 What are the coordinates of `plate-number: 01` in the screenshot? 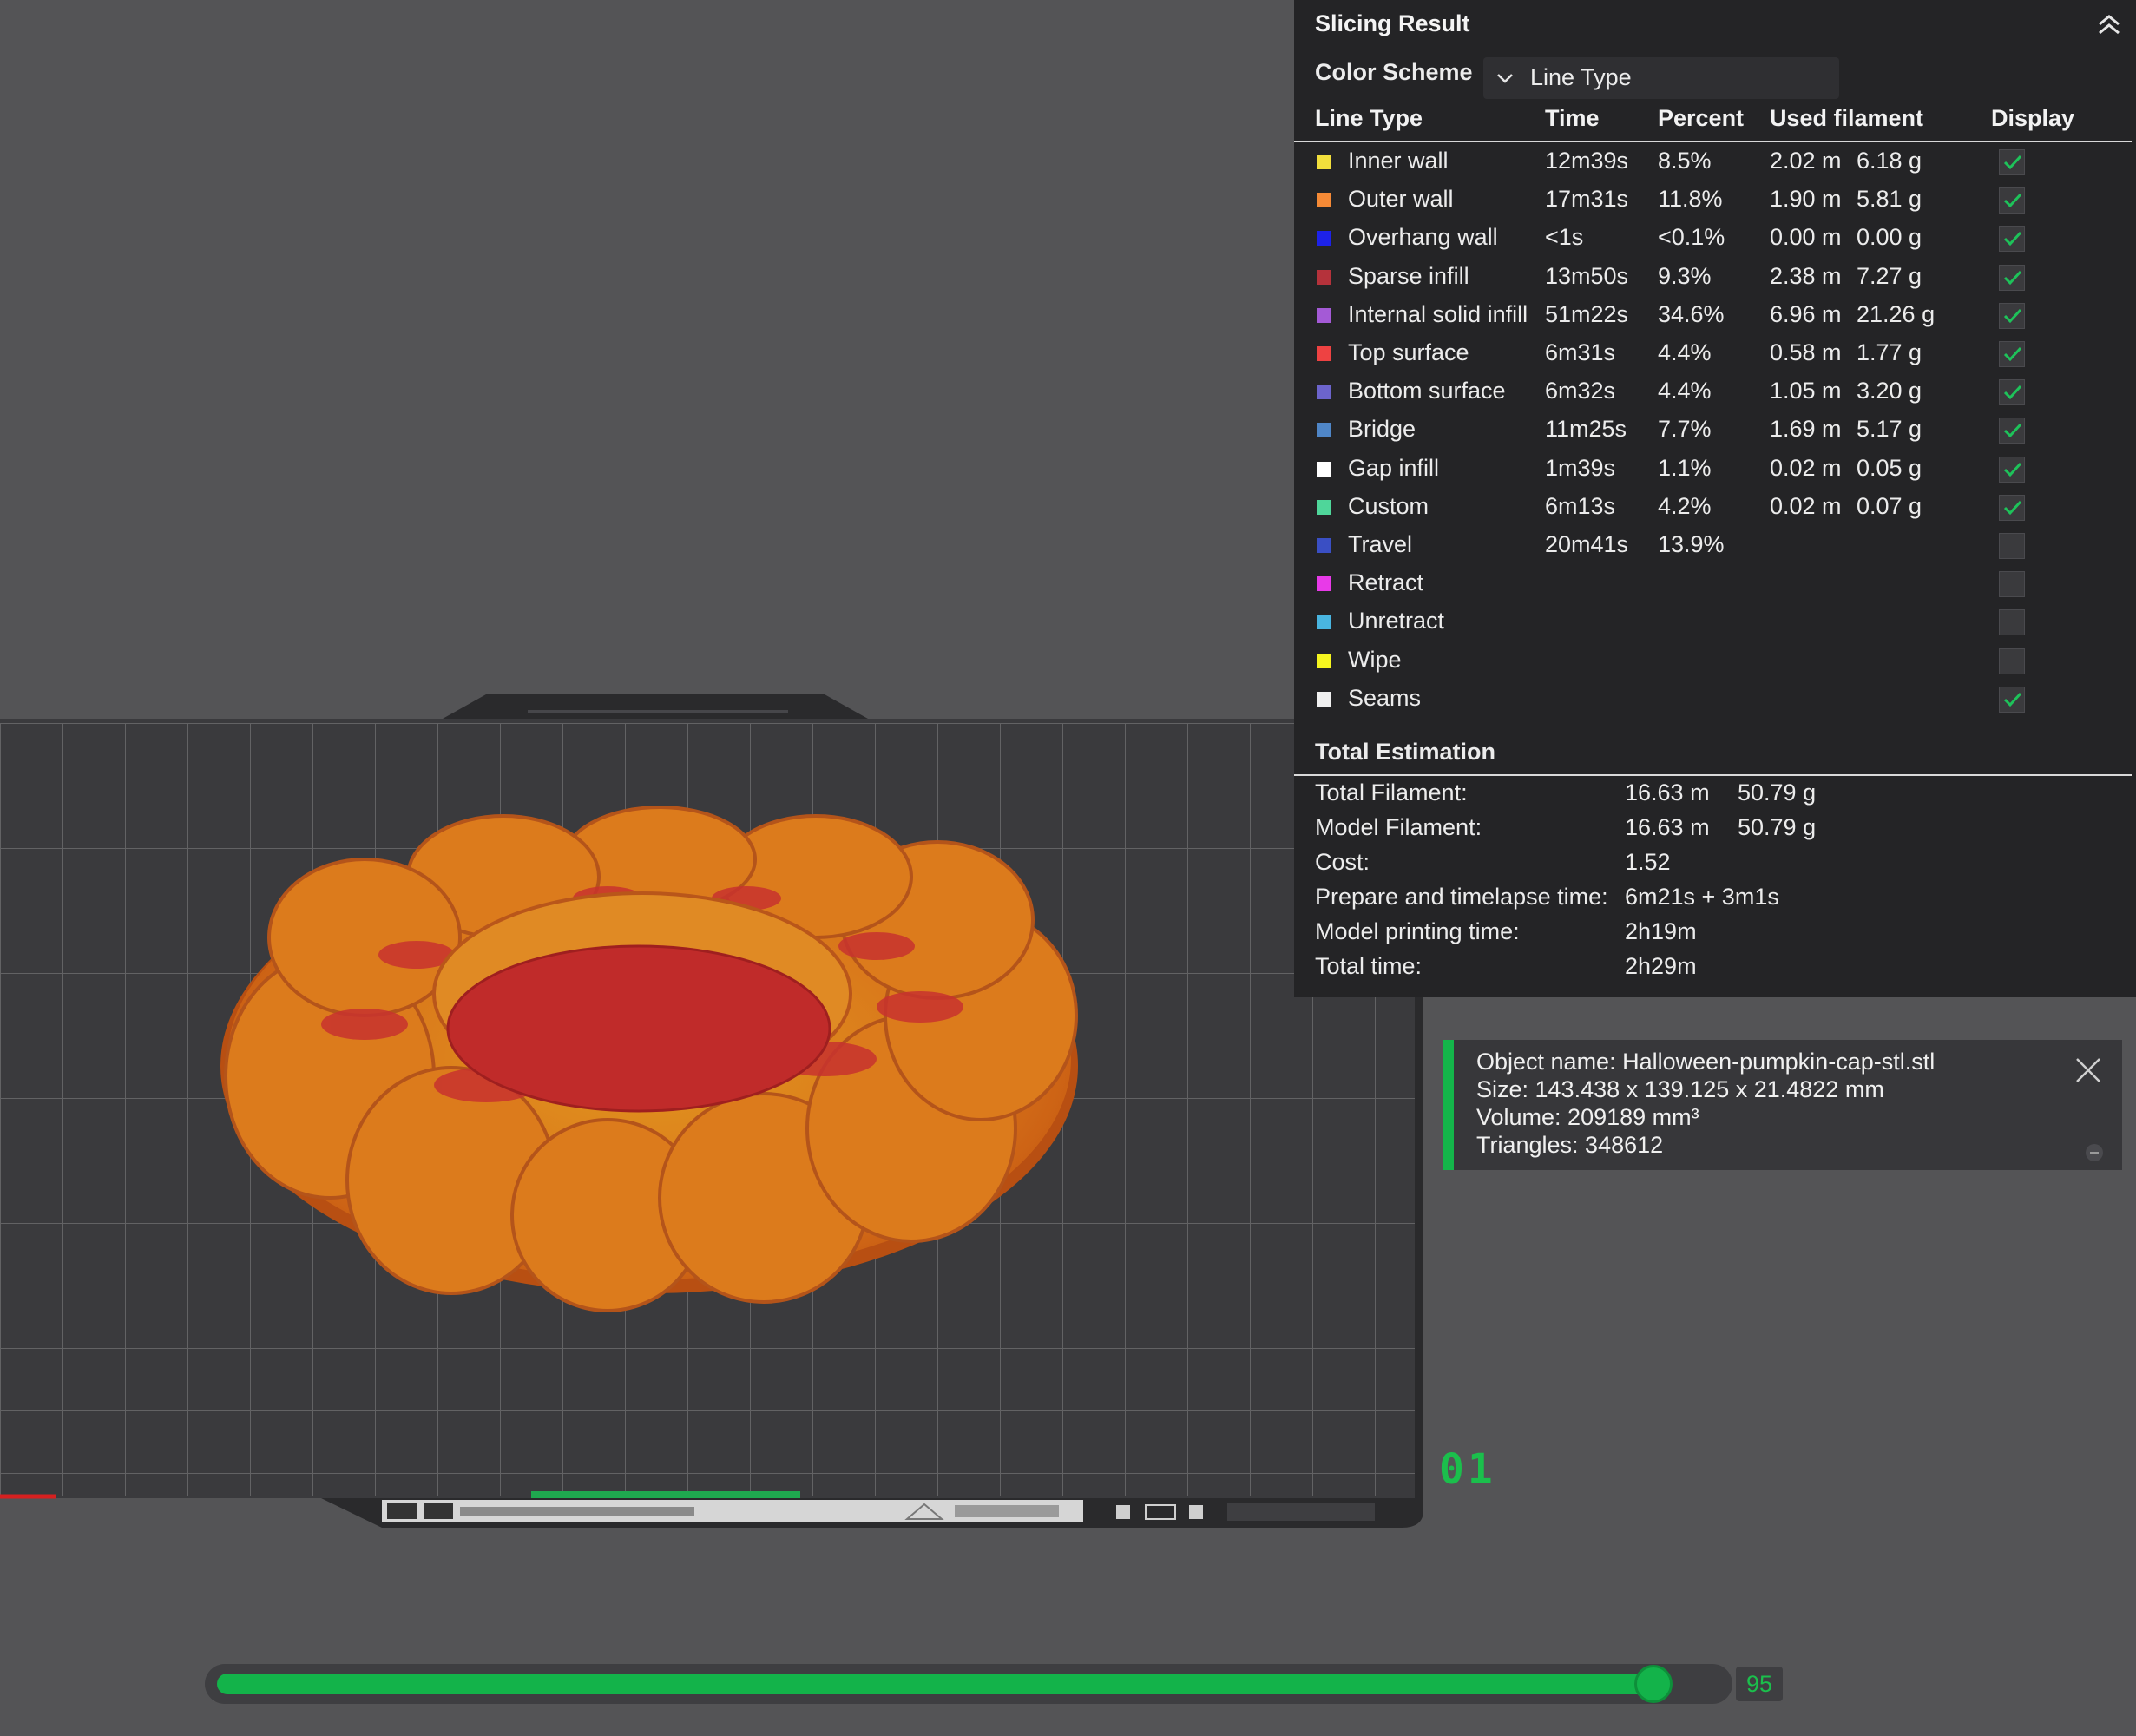 It's located at (1468, 1469).